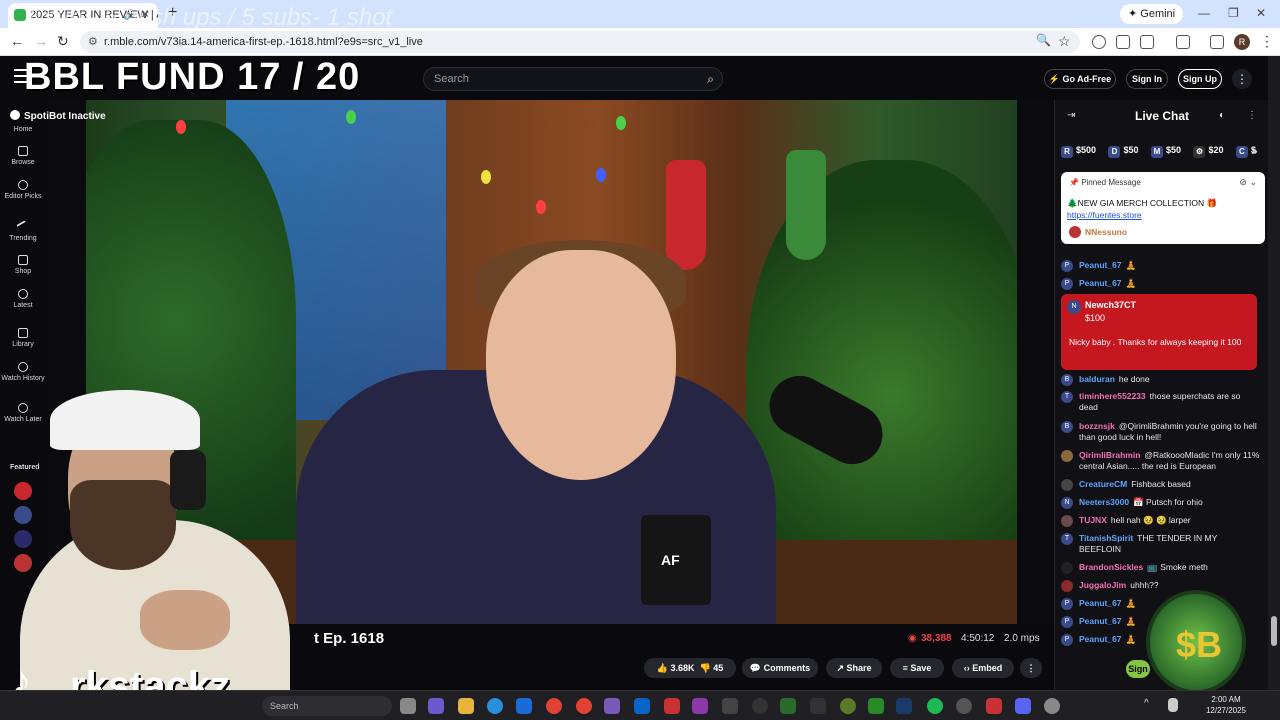  I want to click on pinned-user: NNessuno, so click(1106, 232).